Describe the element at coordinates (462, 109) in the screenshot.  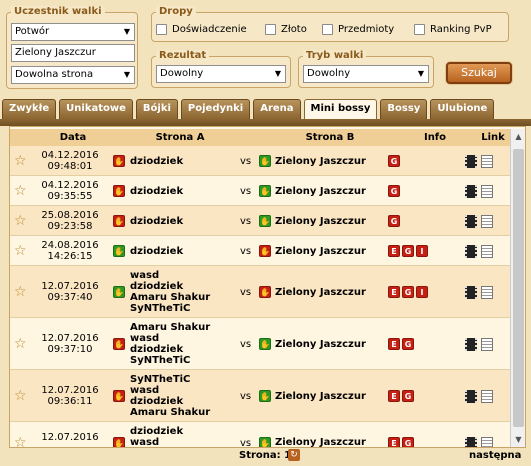
I see `tab-ulubione: Ulubione` at that location.